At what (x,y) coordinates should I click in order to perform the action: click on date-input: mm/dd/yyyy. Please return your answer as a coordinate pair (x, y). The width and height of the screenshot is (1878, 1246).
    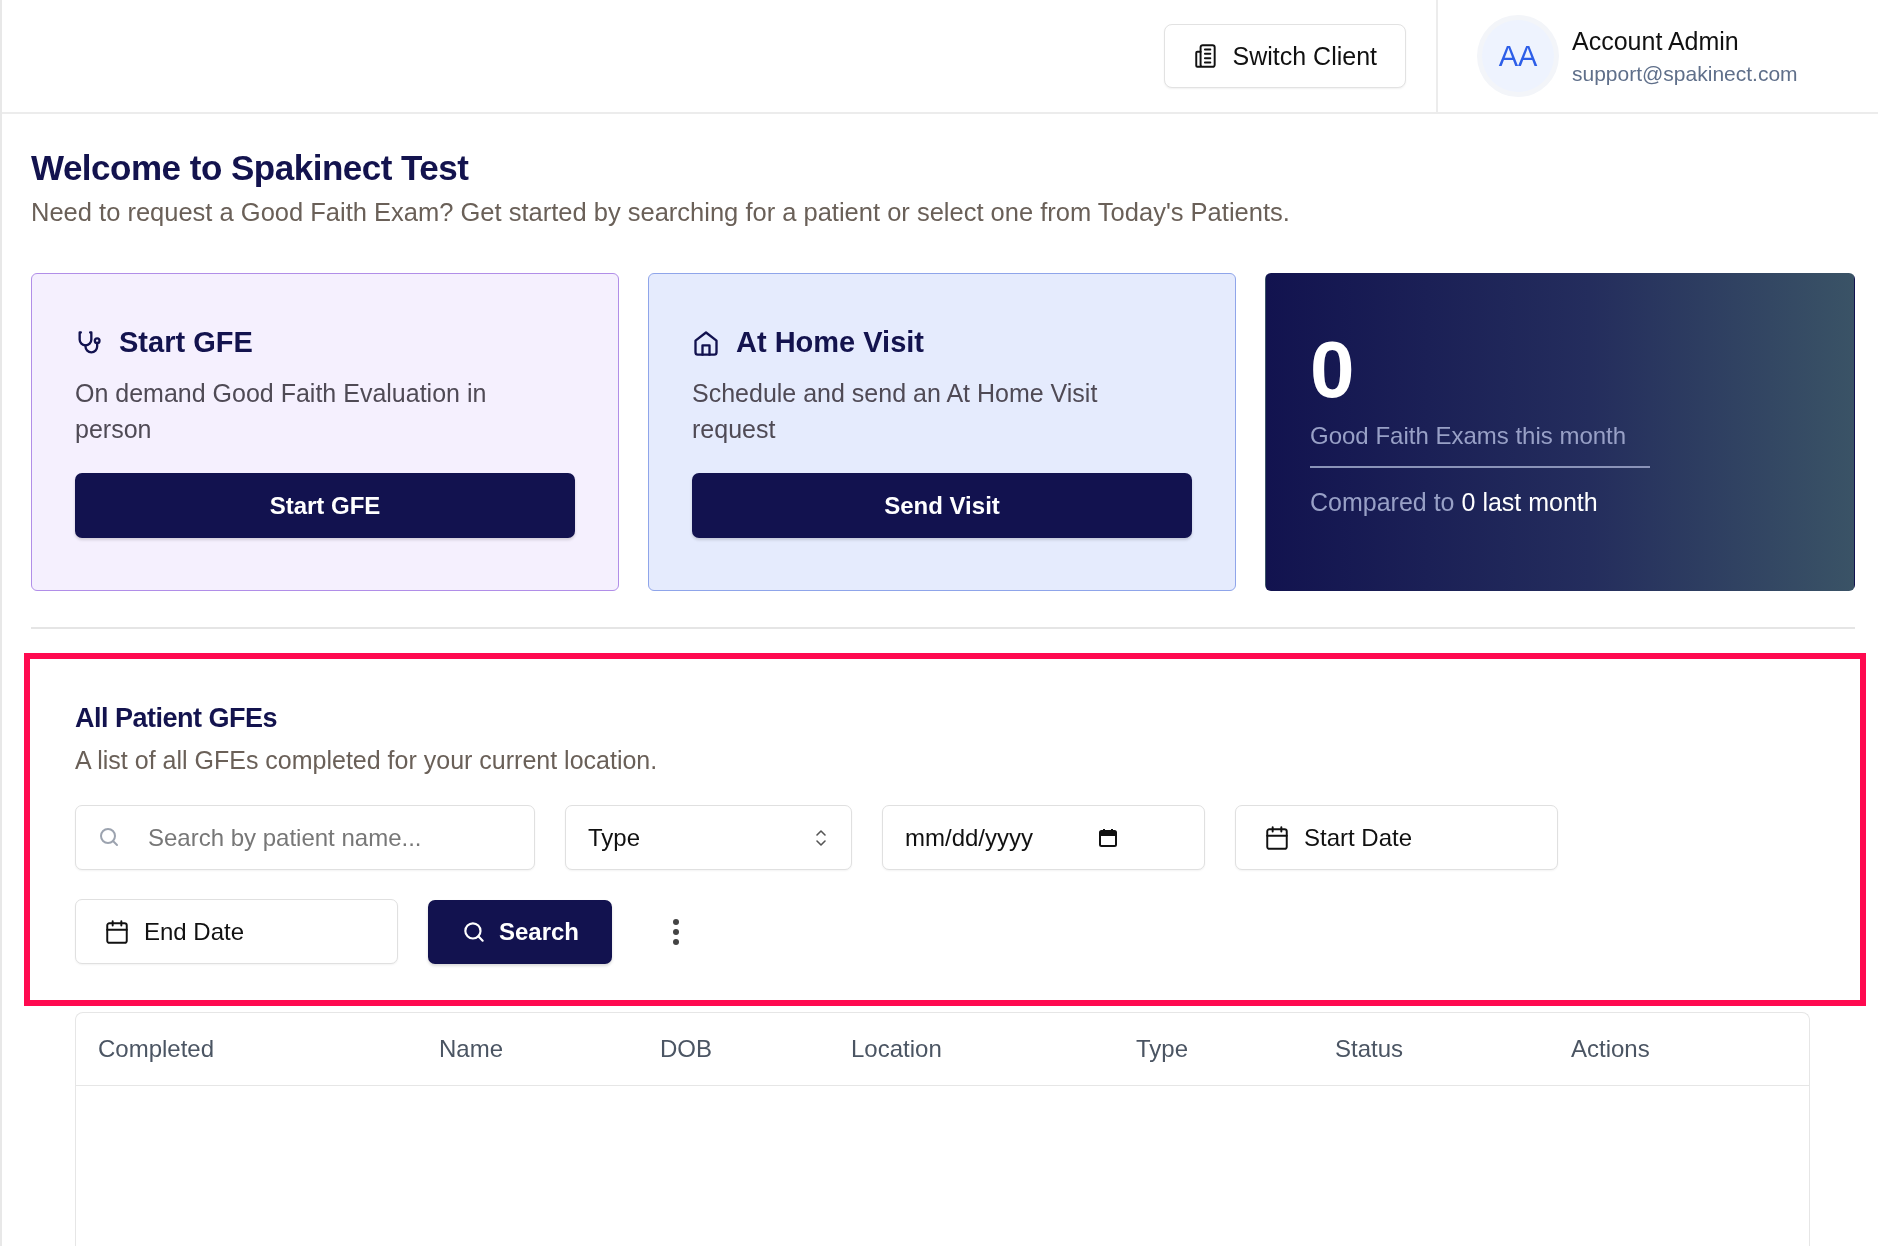
    Looking at the image, I should click on (1043, 837).